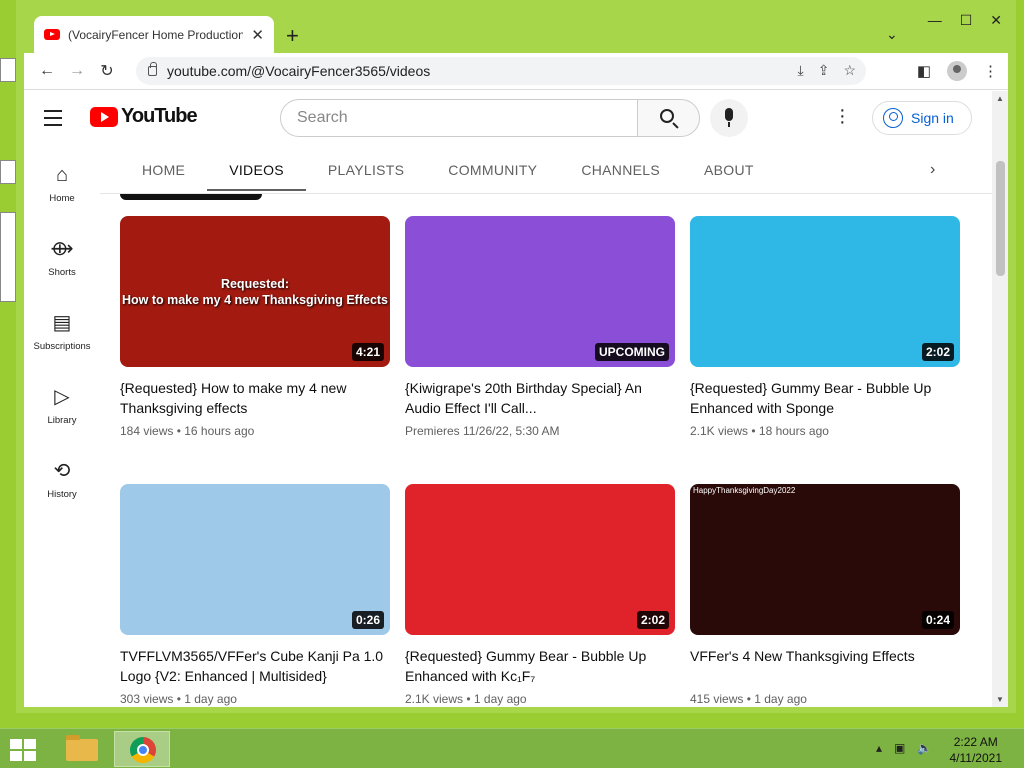 This screenshot has width=1024, height=768. Describe the element at coordinates (842, 116) in the screenshot. I see `settings-kebab-icon: · · ·` at that location.